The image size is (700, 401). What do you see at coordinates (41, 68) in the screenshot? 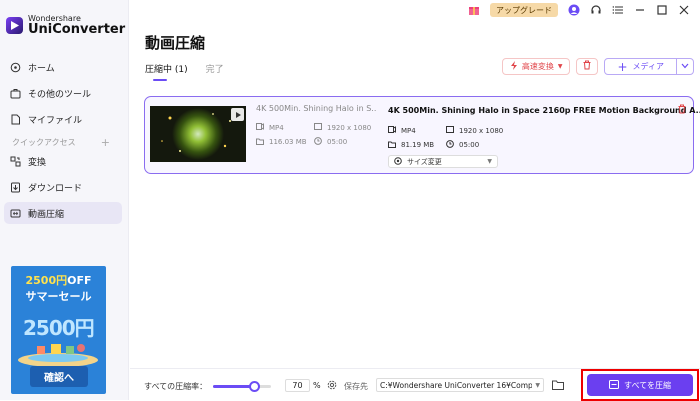
I see `sidebar-item-label: ホーム` at bounding box center [41, 68].